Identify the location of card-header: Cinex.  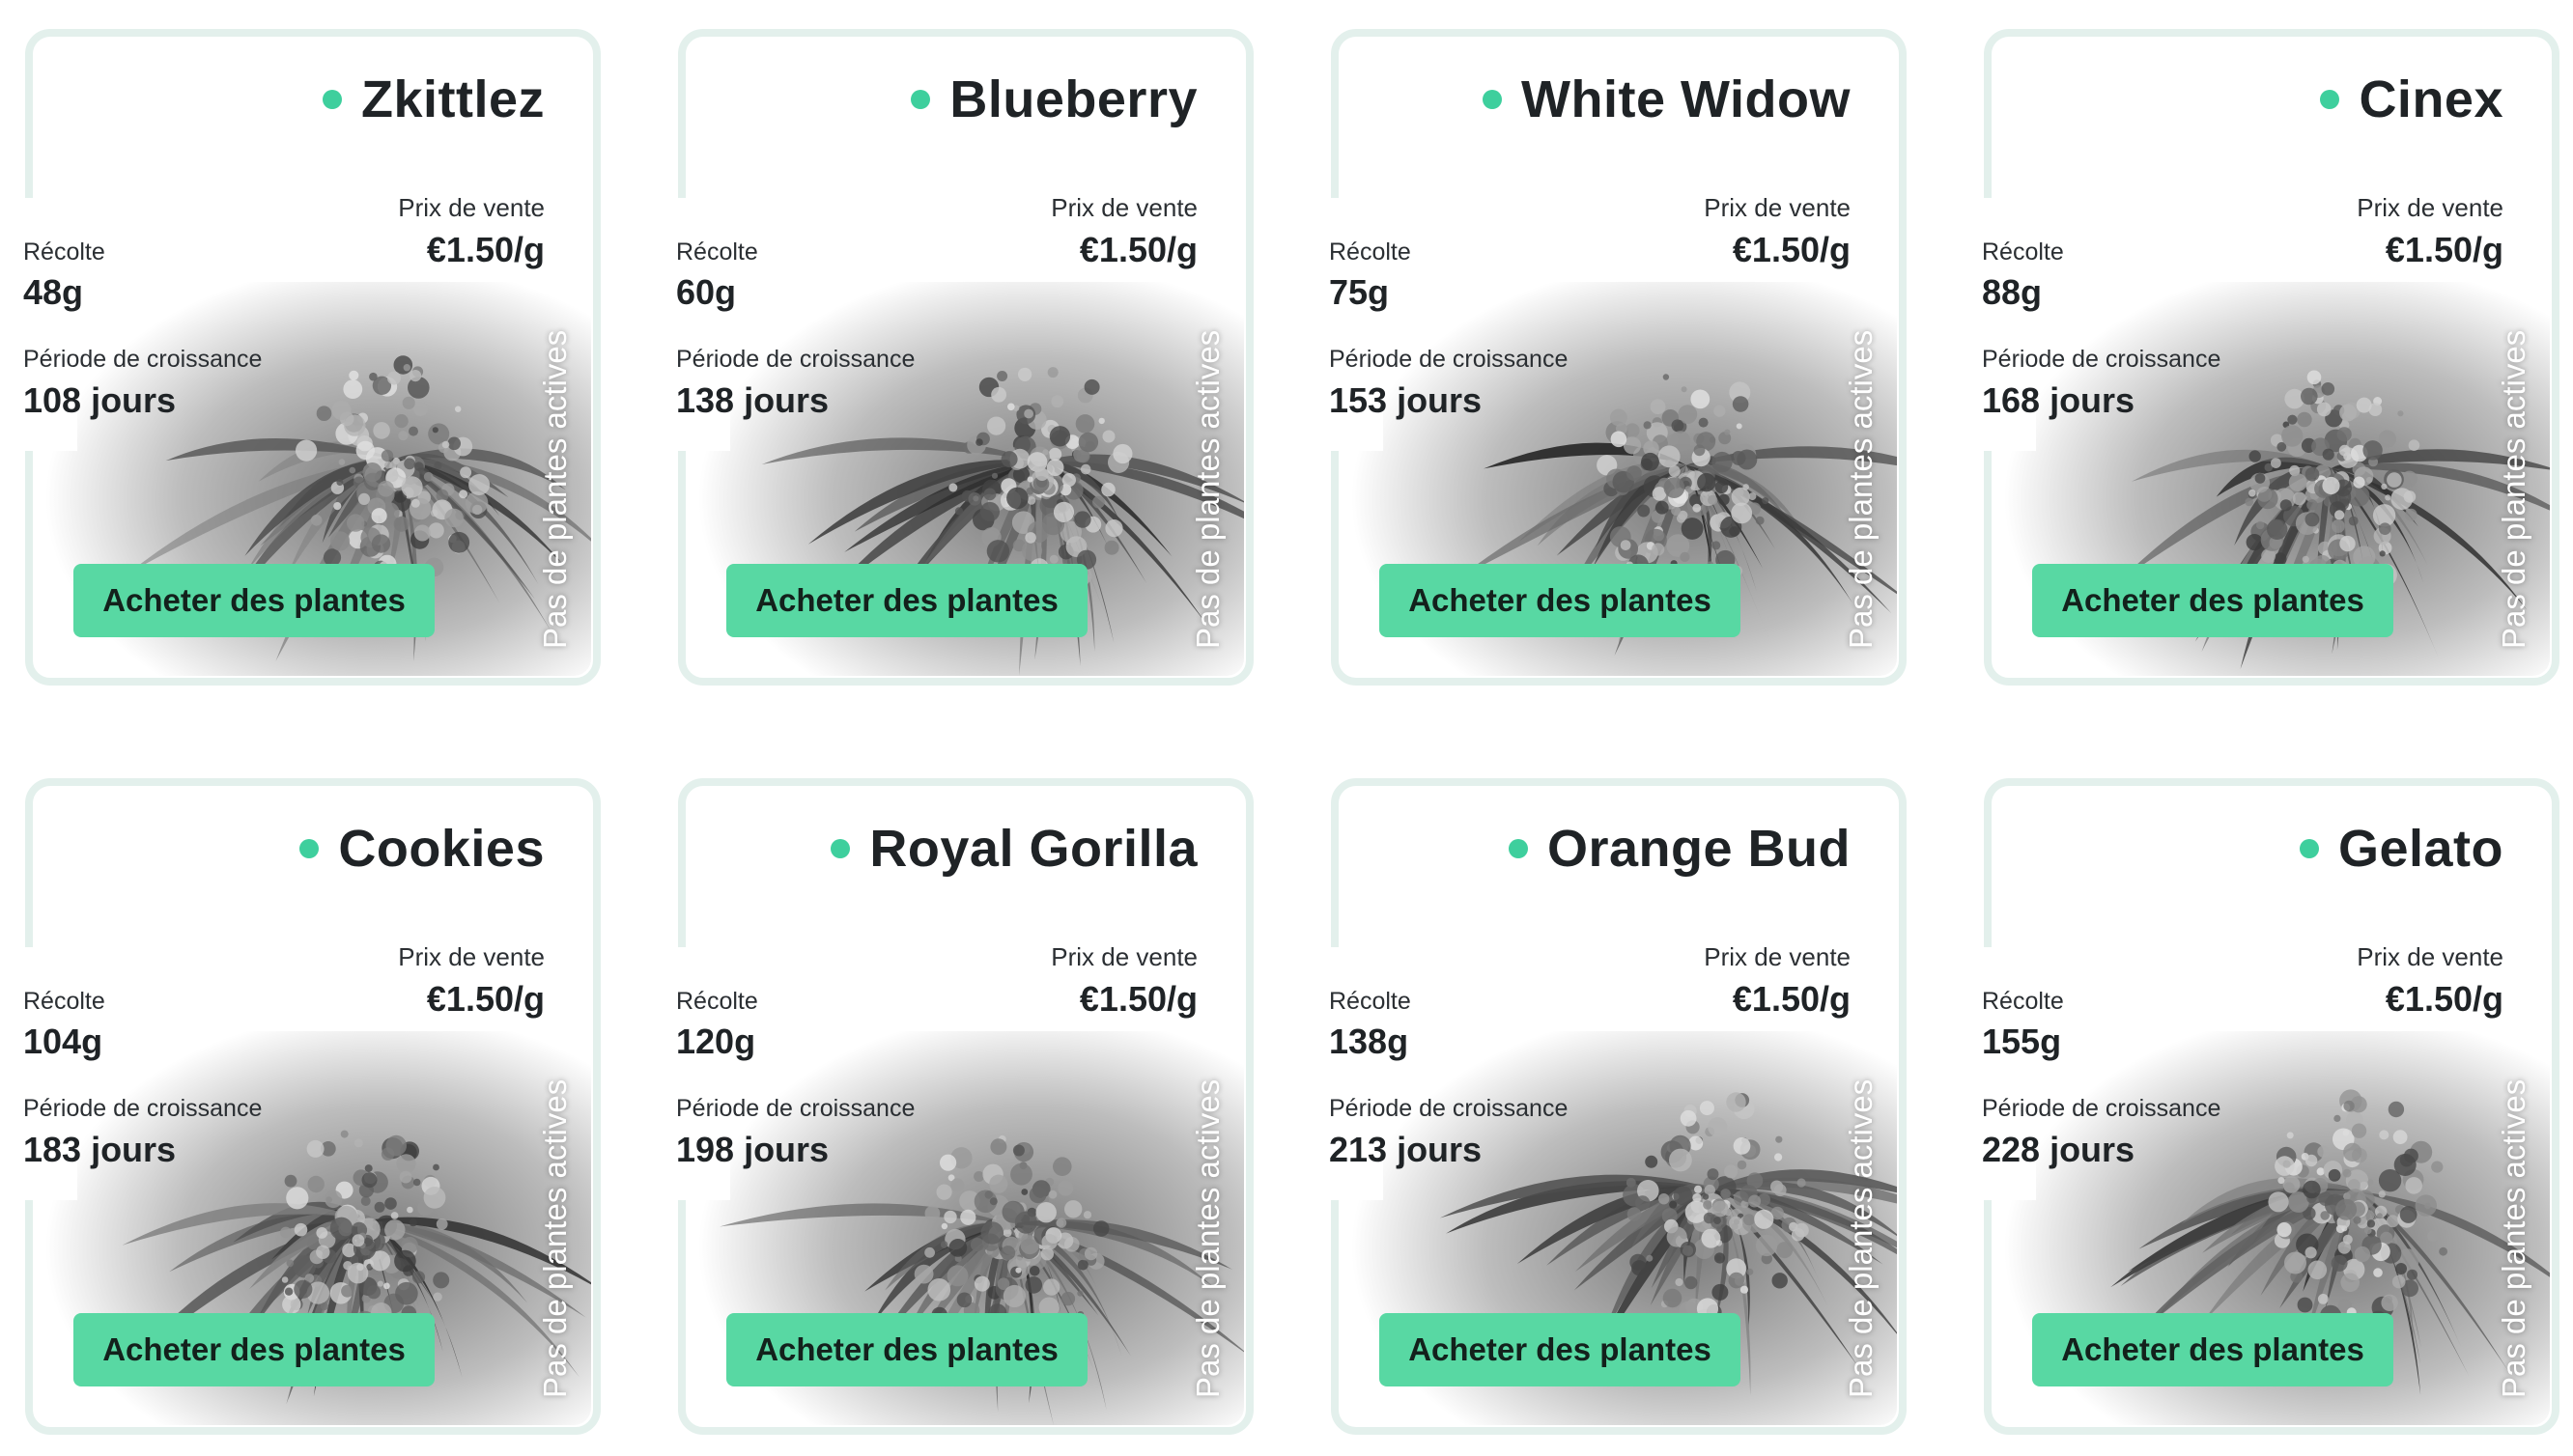
(2411, 100).